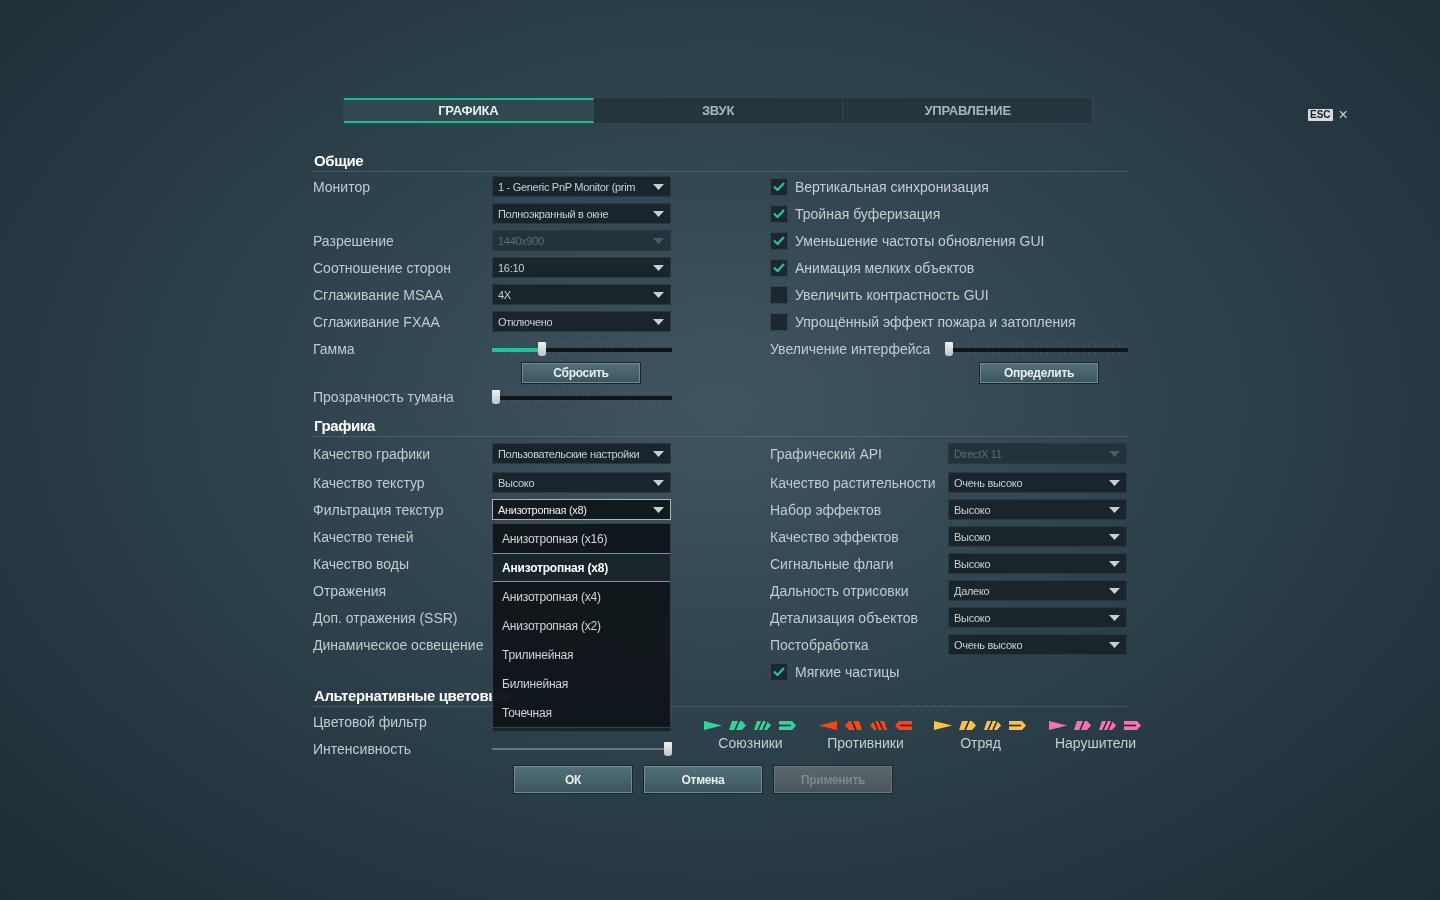  I want to click on dropdown-option: Билинейная, so click(581, 683).